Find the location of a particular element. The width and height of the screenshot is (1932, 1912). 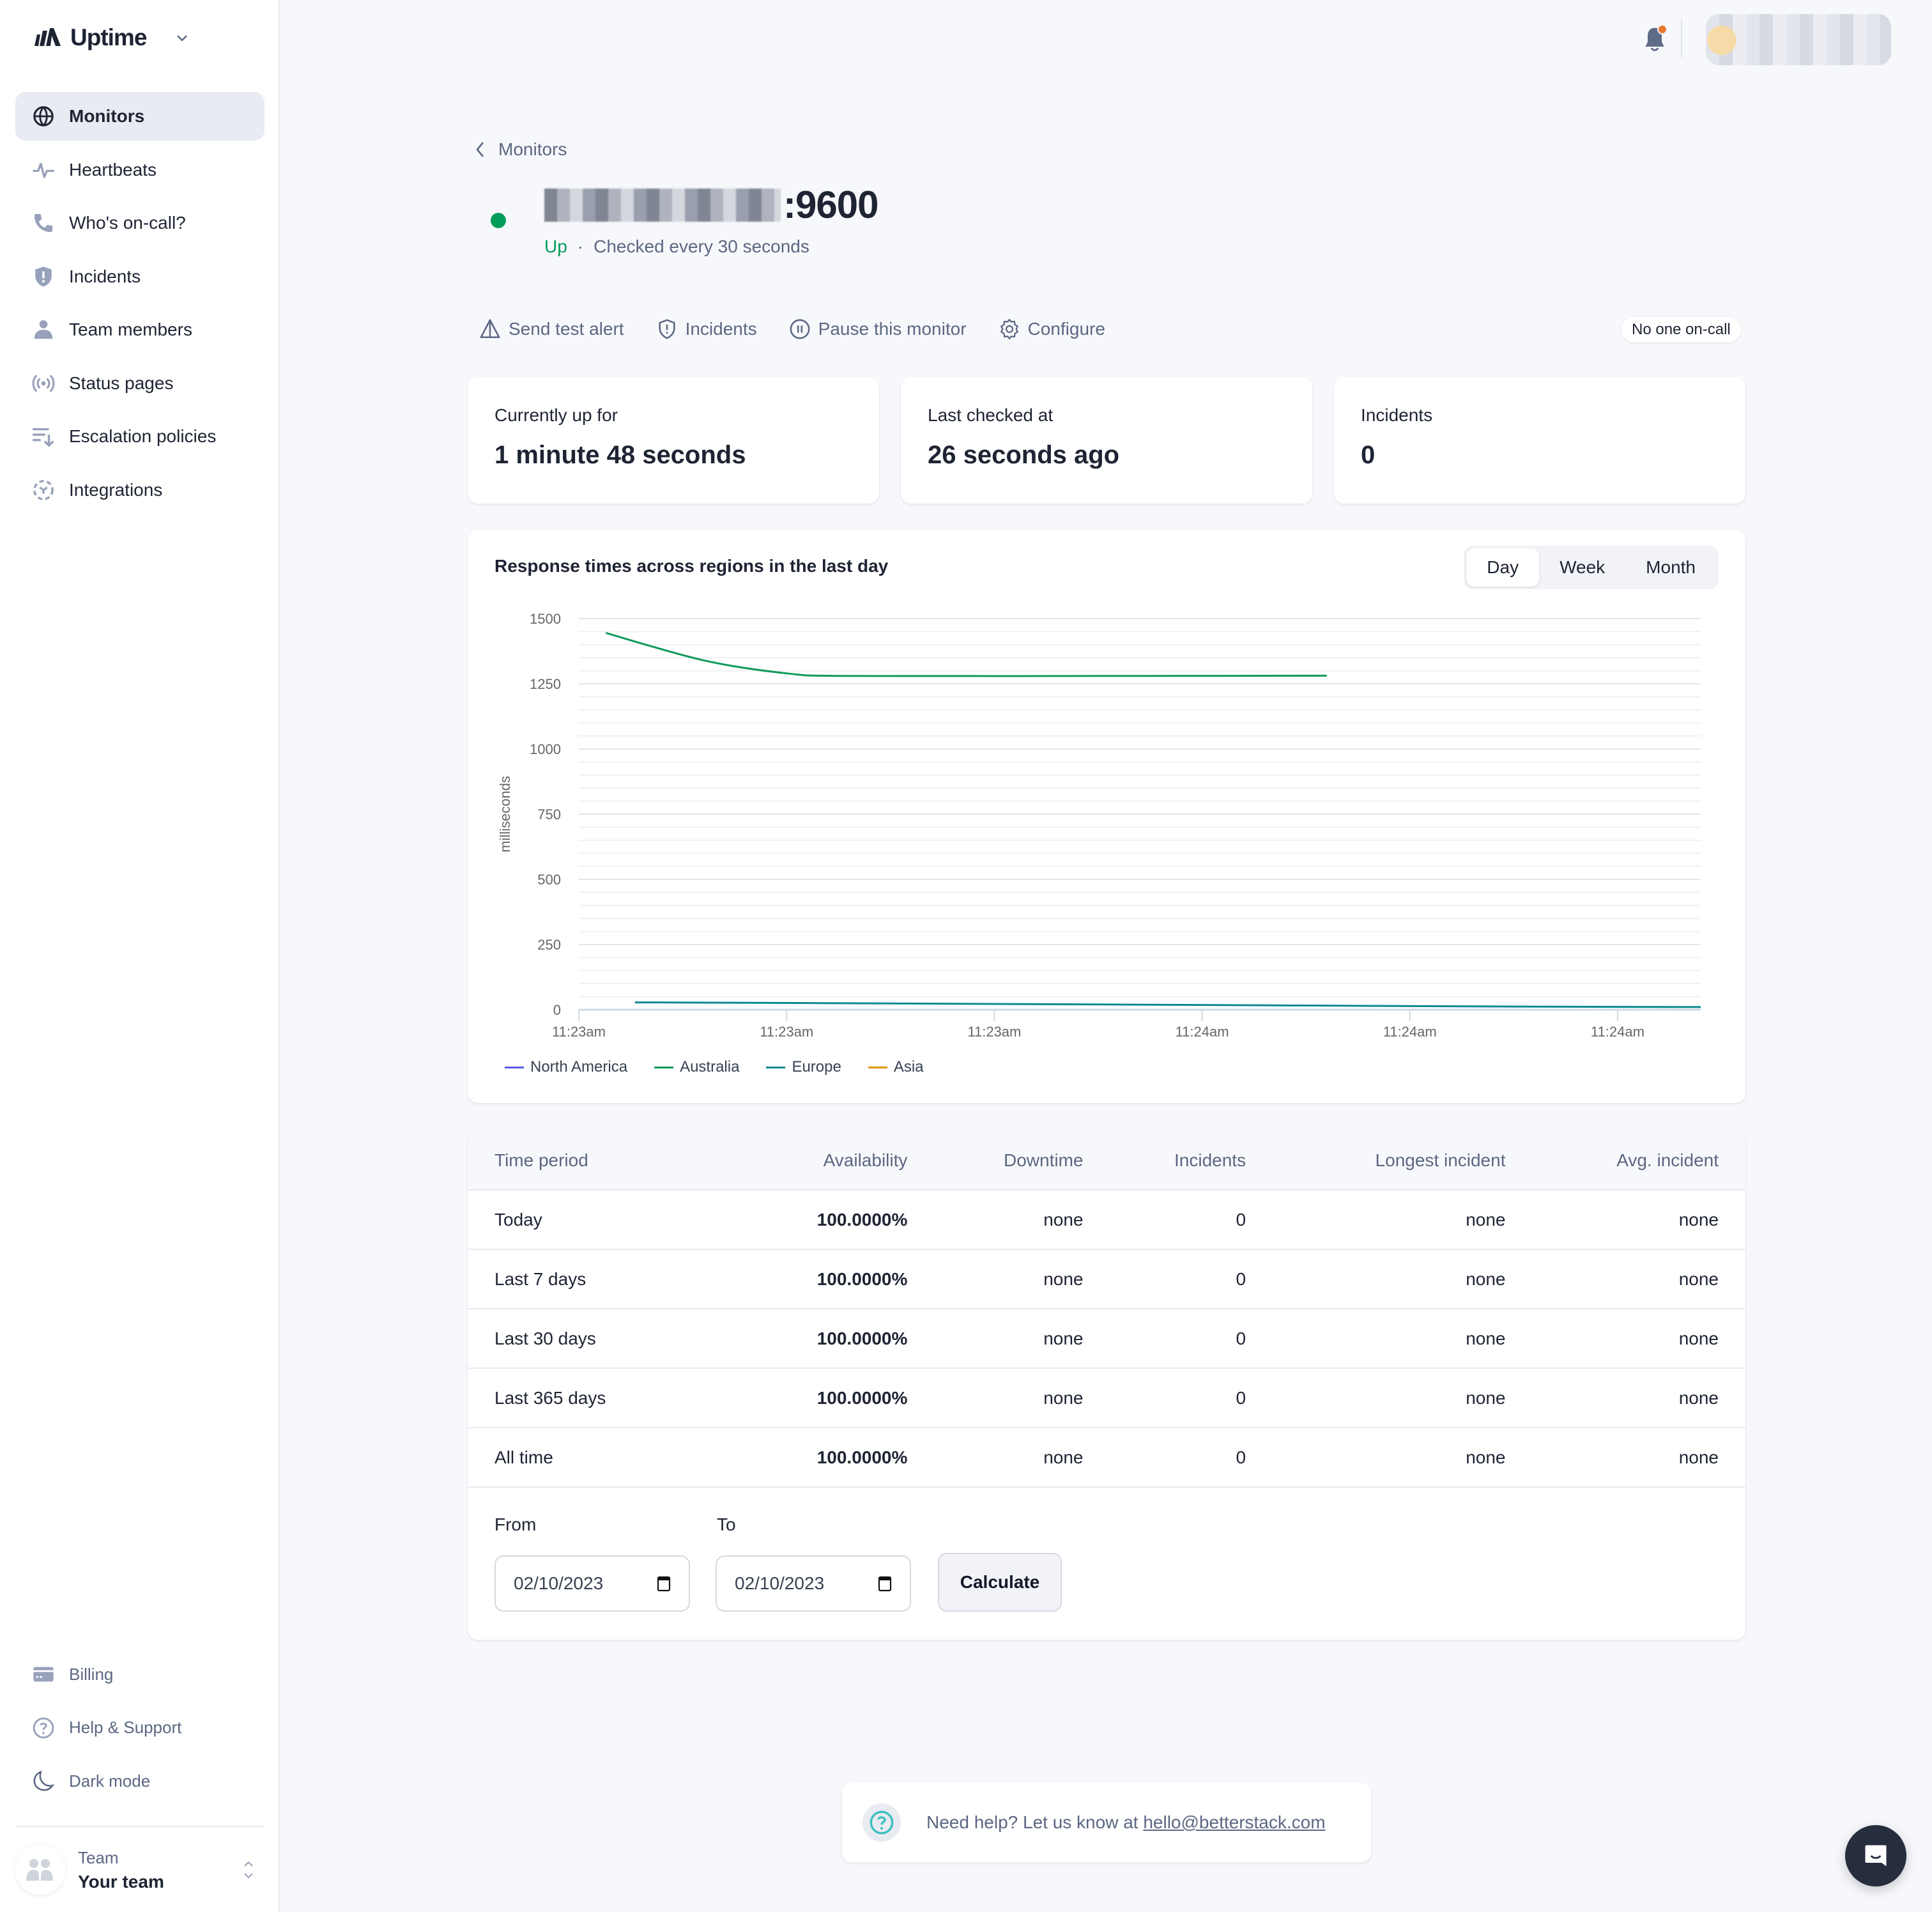

sidebar-item-on-call: Who's on-call? is located at coordinates (139, 223).